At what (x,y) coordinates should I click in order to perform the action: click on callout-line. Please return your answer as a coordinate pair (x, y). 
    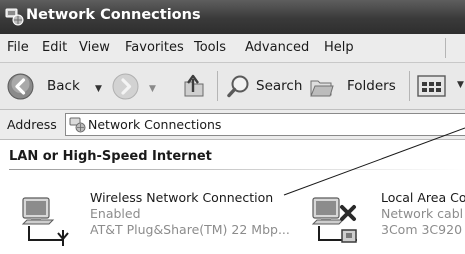
    Looking at the image, I should click on (374, 161).